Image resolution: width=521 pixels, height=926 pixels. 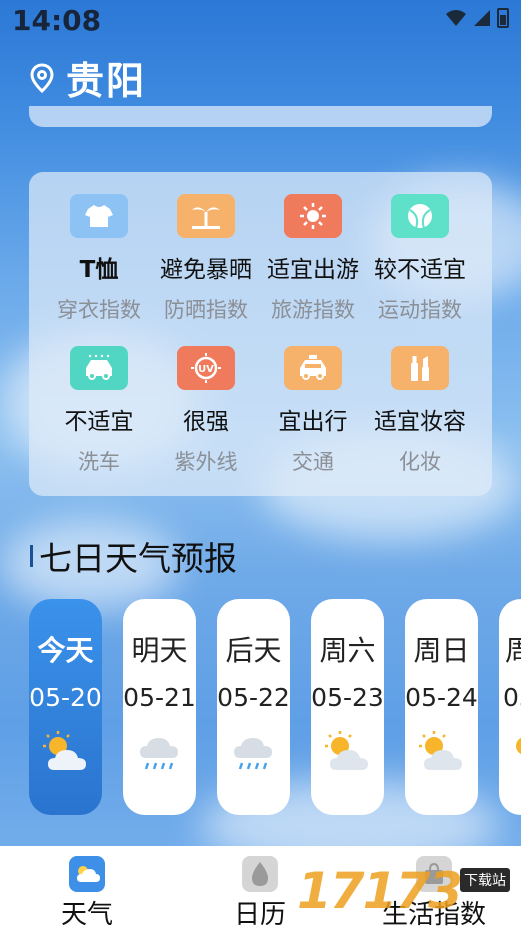 I want to click on car-wash-icon, so click(x=99, y=368).